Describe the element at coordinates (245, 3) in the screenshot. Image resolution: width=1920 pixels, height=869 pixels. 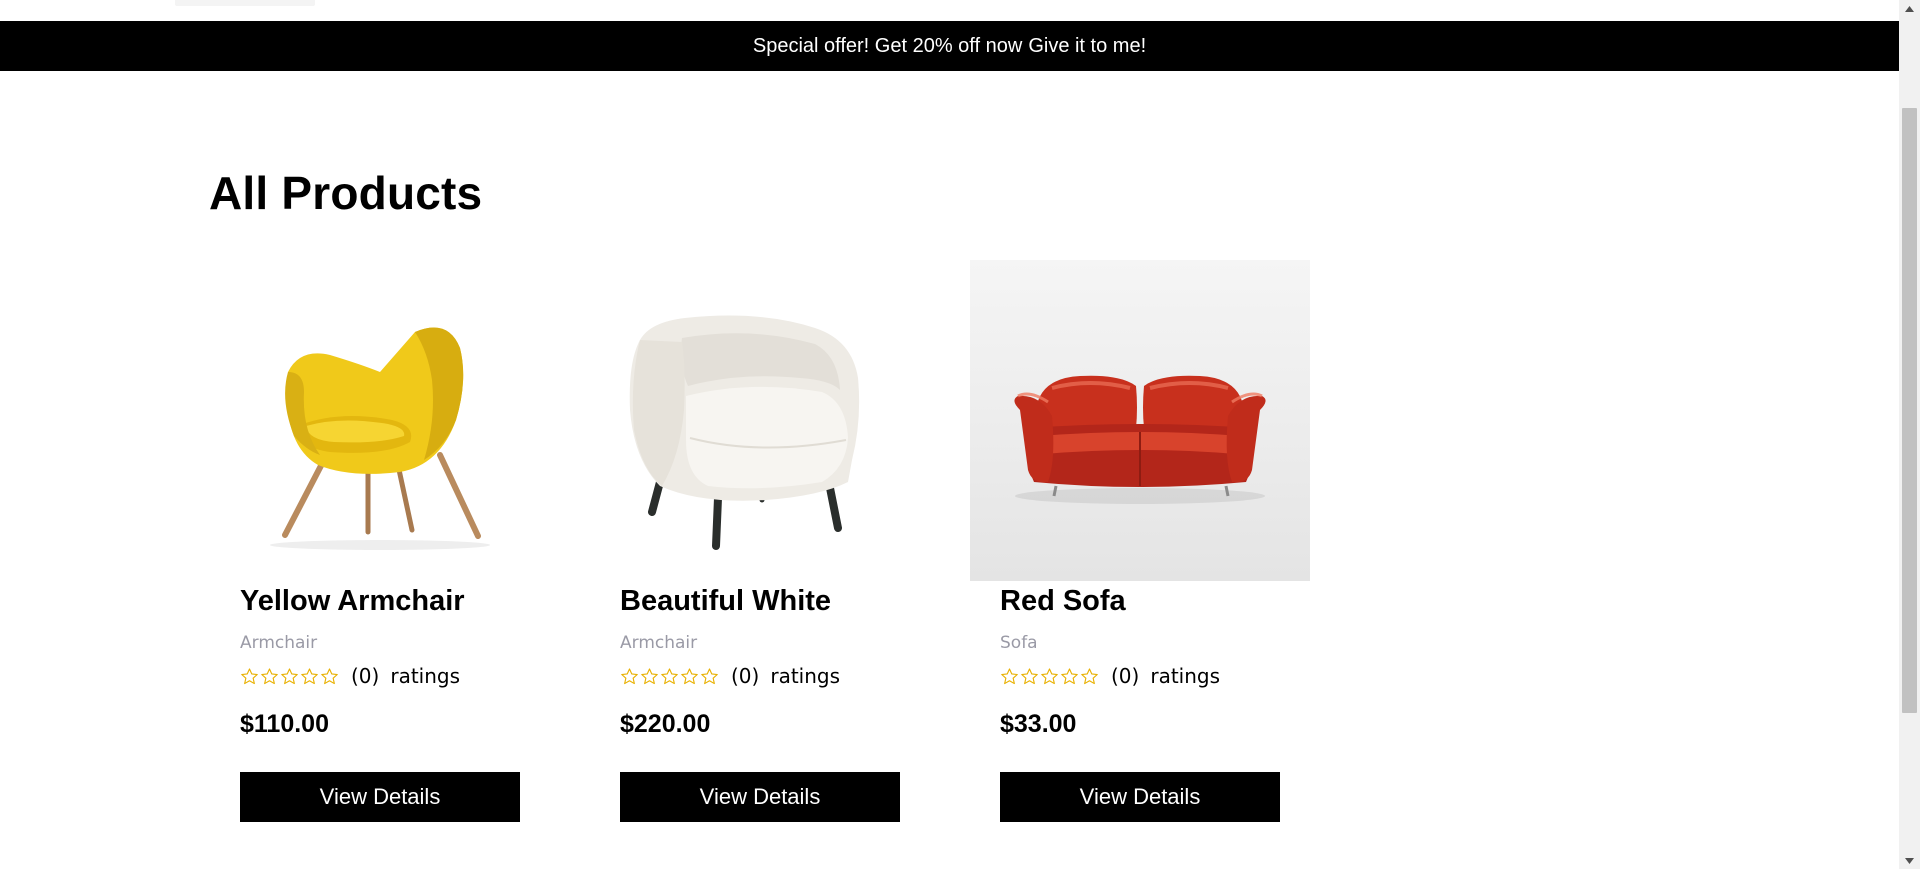
I see `header-faded-link` at that location.